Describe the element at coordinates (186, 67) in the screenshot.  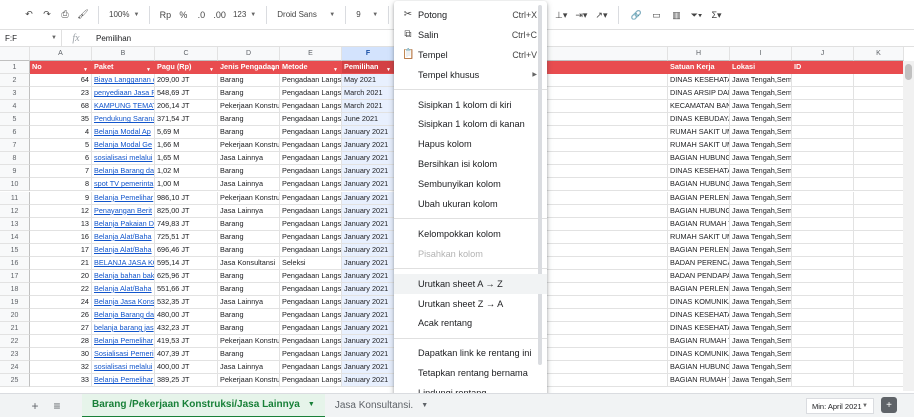
I see `header-cell: Pagu (Rp) ▼` at that location.